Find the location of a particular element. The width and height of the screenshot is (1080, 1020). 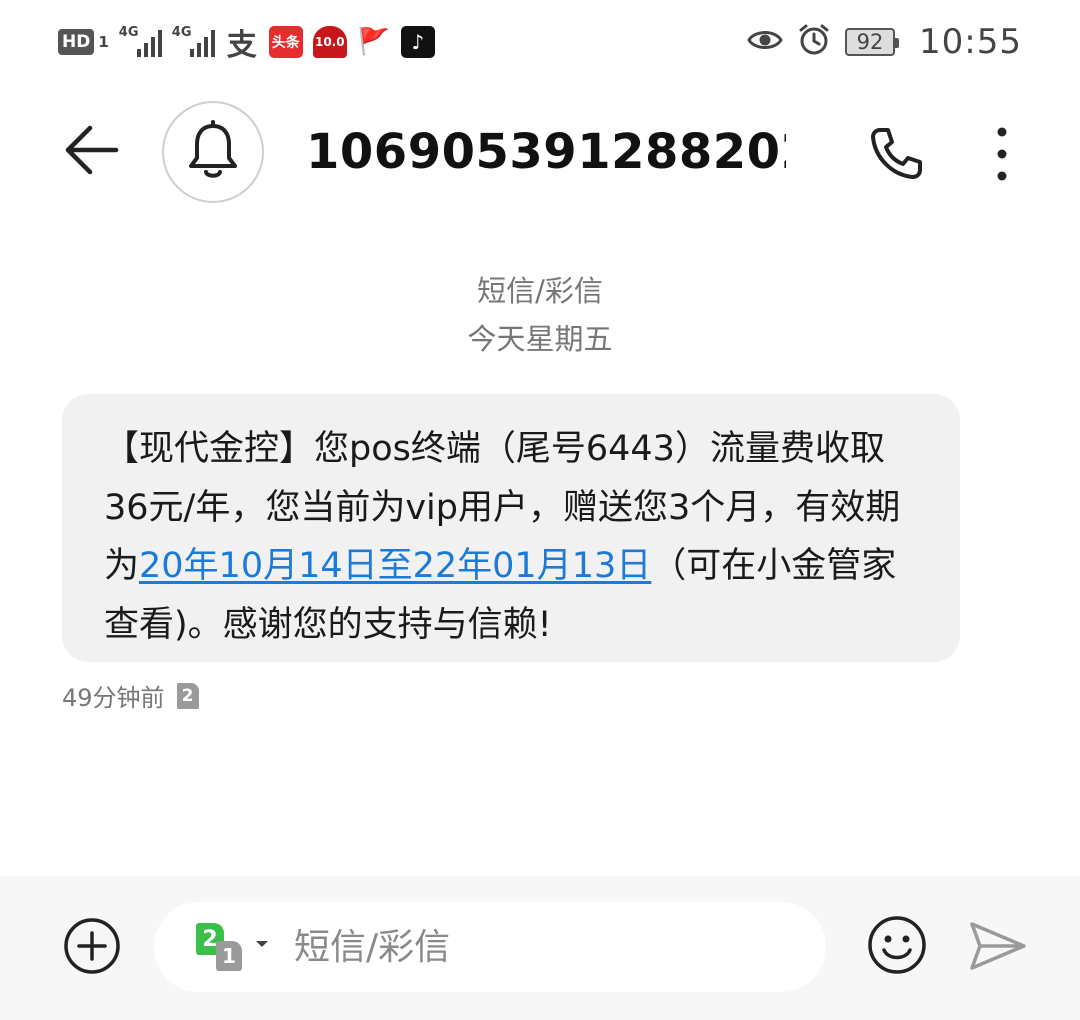

bell-icon is located at coordinates (213, 152).